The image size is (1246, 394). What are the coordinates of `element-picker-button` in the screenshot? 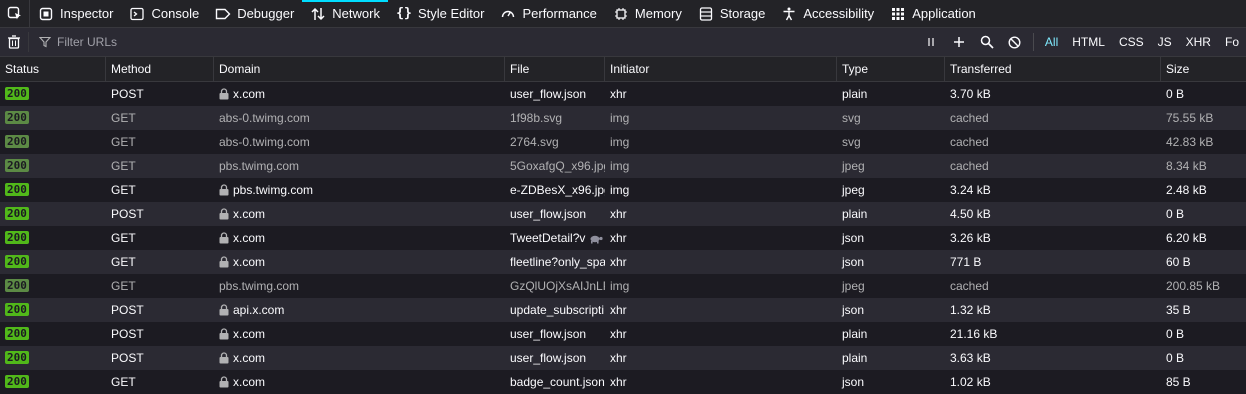 It's located at (15, 14).